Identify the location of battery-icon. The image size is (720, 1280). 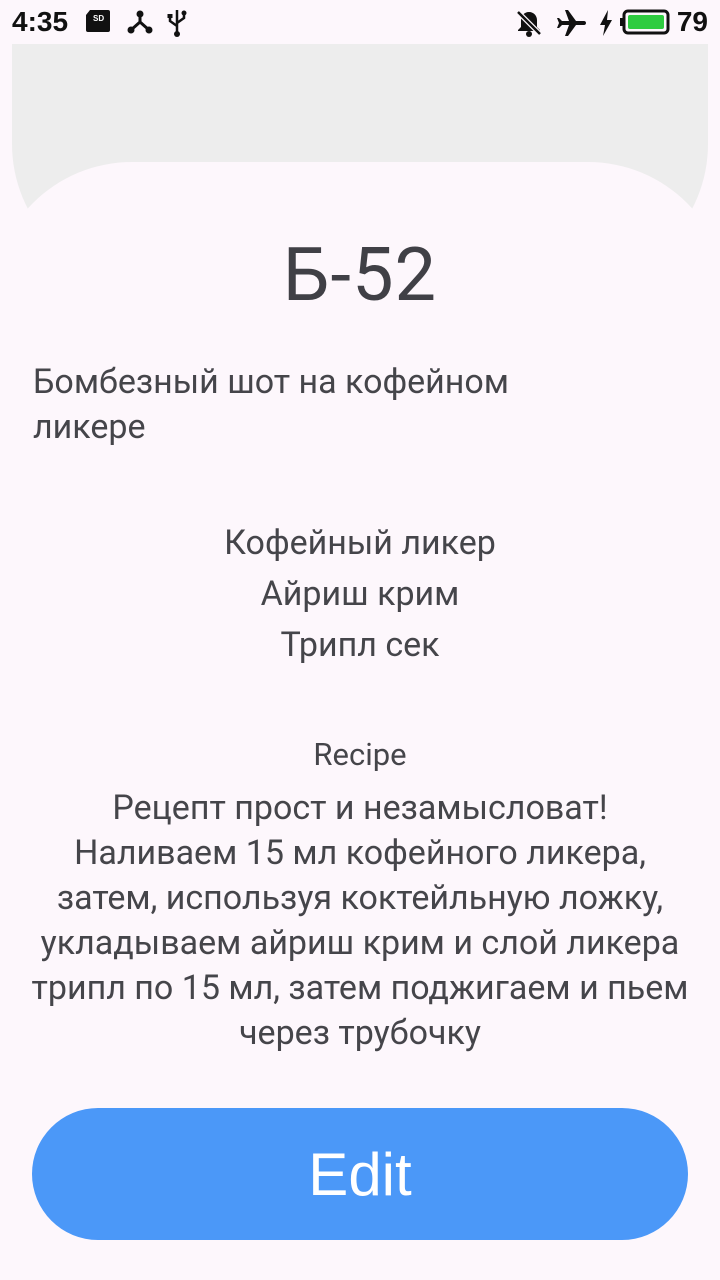
(645, 22).